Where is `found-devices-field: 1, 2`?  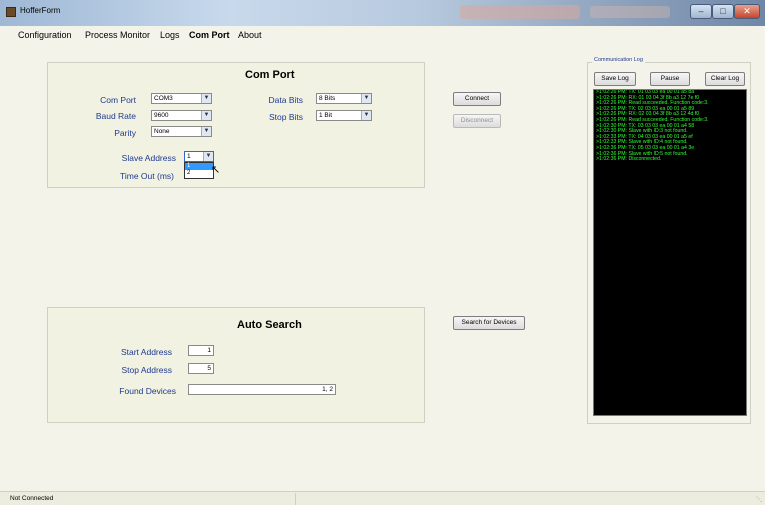
found-devices-field: 1, 2 is located at coordinates (262, 389).